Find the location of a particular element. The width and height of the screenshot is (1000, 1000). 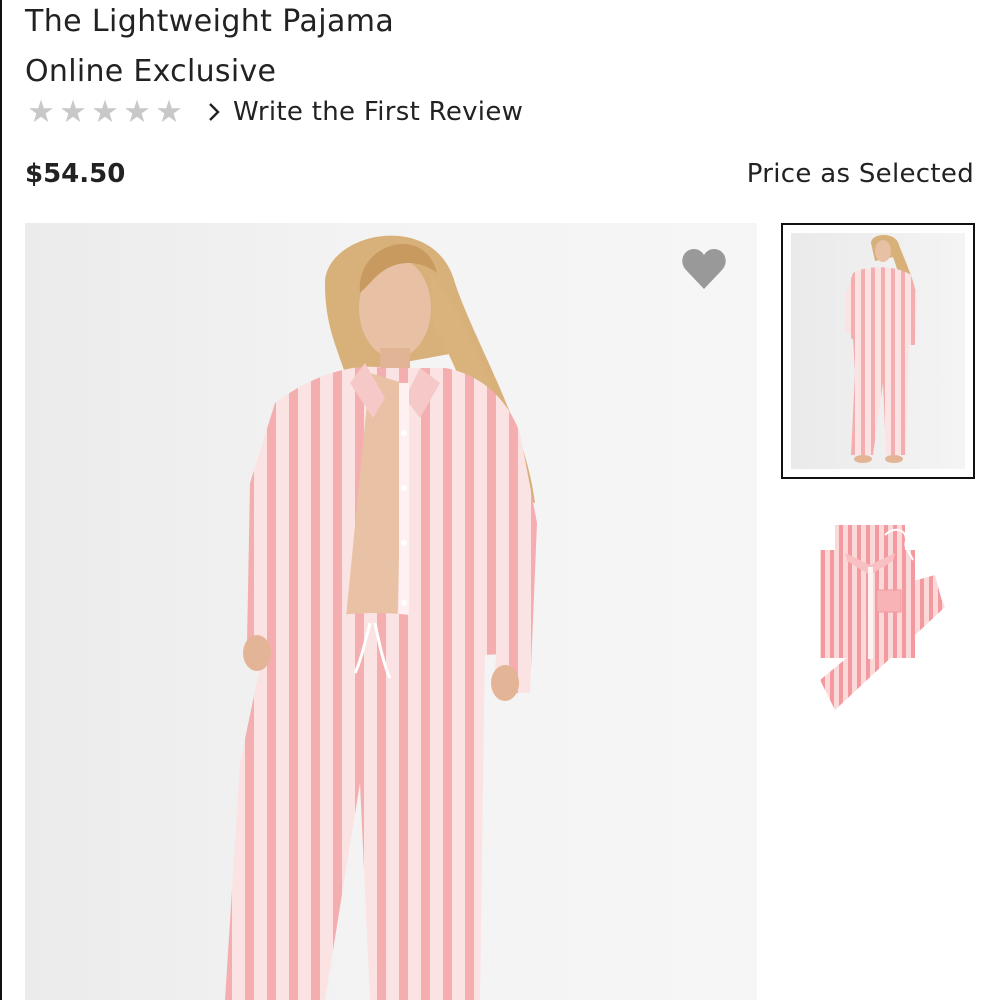

thumbnail-folded is located at coordinates (877, 615).